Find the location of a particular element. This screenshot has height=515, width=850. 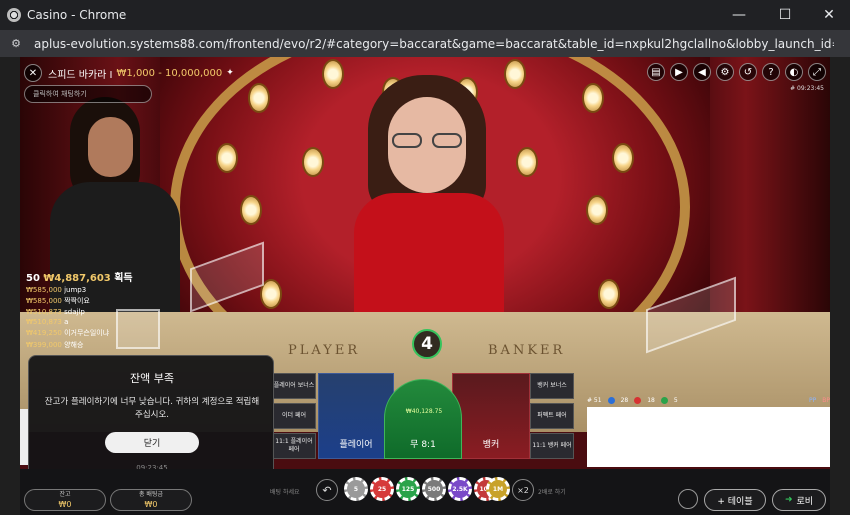

video-icon: ▶ is located at coordinates (679, 72).